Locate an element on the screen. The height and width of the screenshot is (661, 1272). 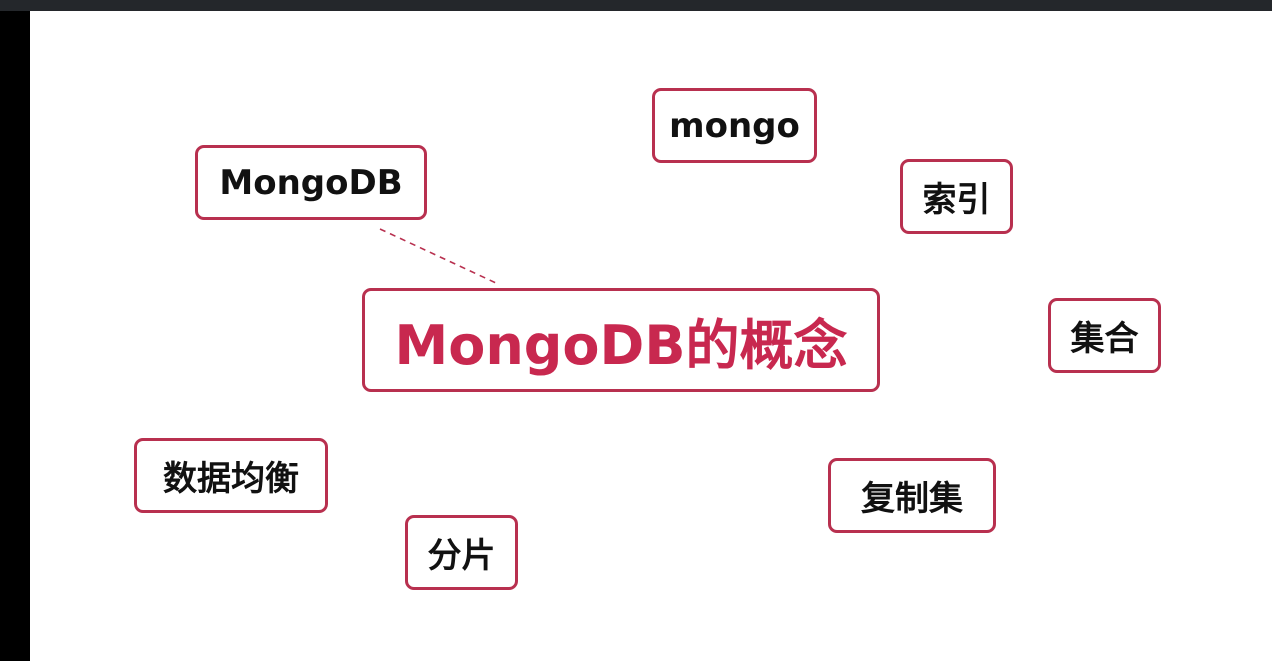
node-suoyin: 索引 is located at coordinates (956, 196).